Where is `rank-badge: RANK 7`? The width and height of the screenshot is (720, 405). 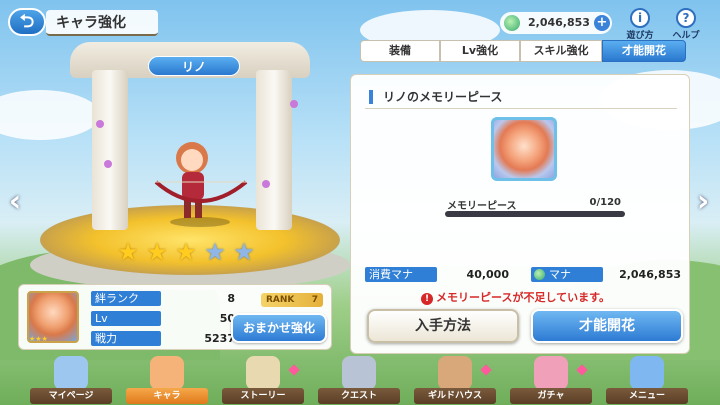 rank-badge: RANK 7 is located at coordinates (292, 300).